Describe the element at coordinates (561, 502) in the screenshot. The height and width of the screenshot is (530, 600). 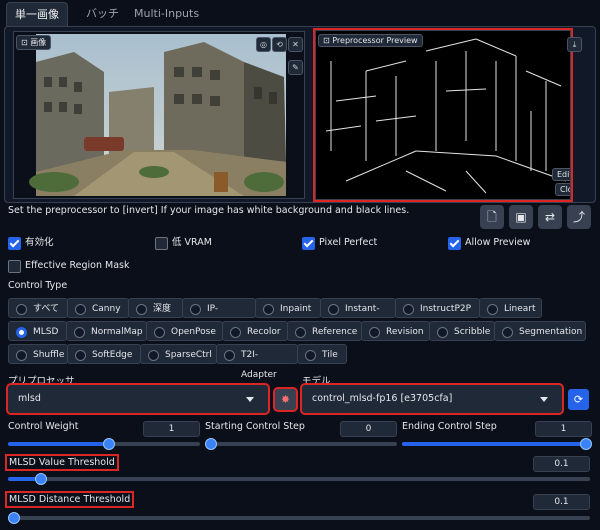
I see `mlsd-distance-threshold-input: 0.1` at that location.